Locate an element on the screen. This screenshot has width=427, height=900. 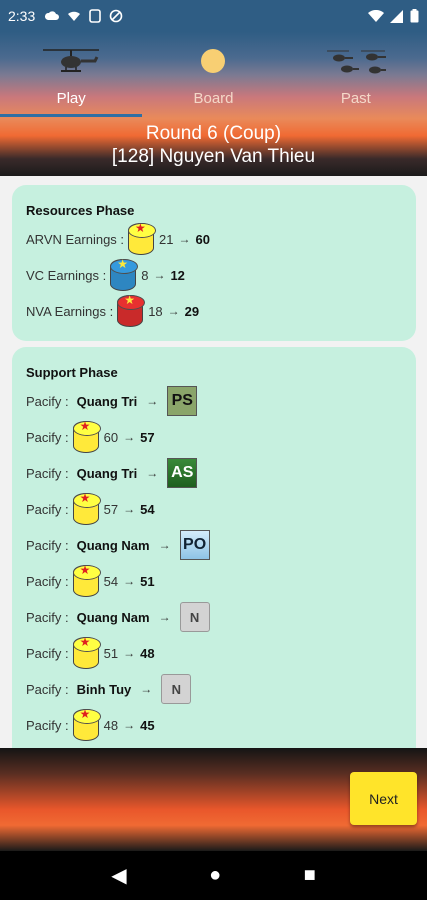
pacify-row: Pacify : ★ 48 → 45 is located at coordinates (90, 724).